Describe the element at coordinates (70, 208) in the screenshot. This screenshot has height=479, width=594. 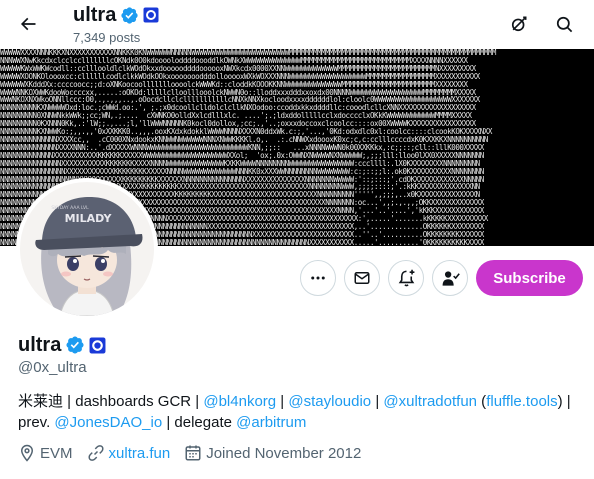
I see `cap-small-text: SKYDAY AAA LVL` at that location.